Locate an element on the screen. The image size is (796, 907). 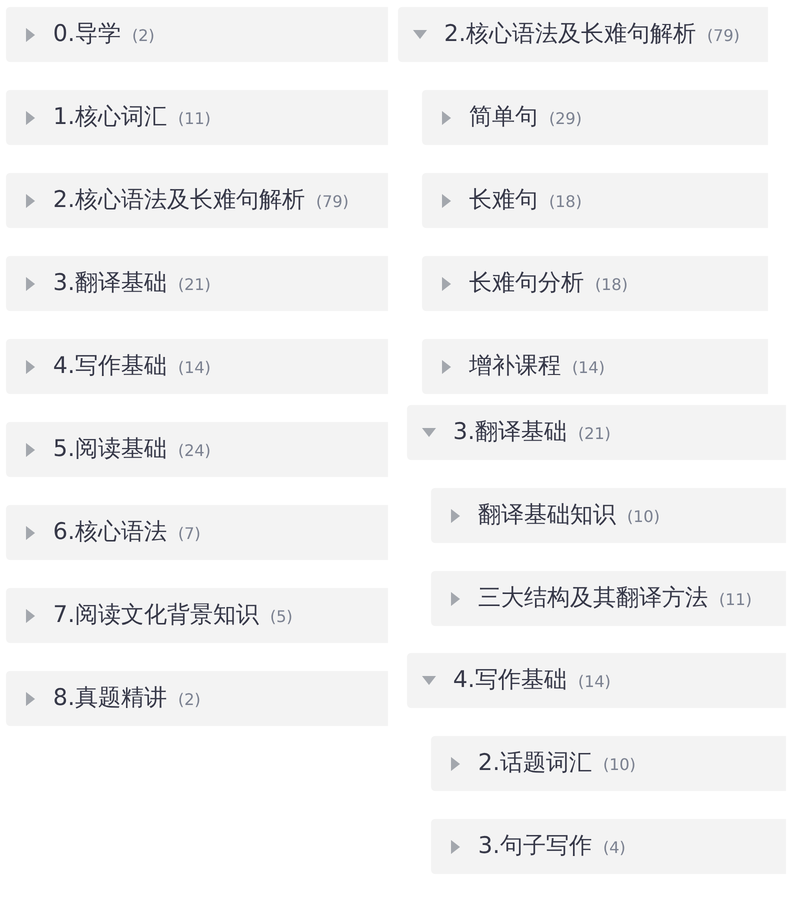
tree-item: 3.句子写作 (4) is located at coordinates (608, 846).